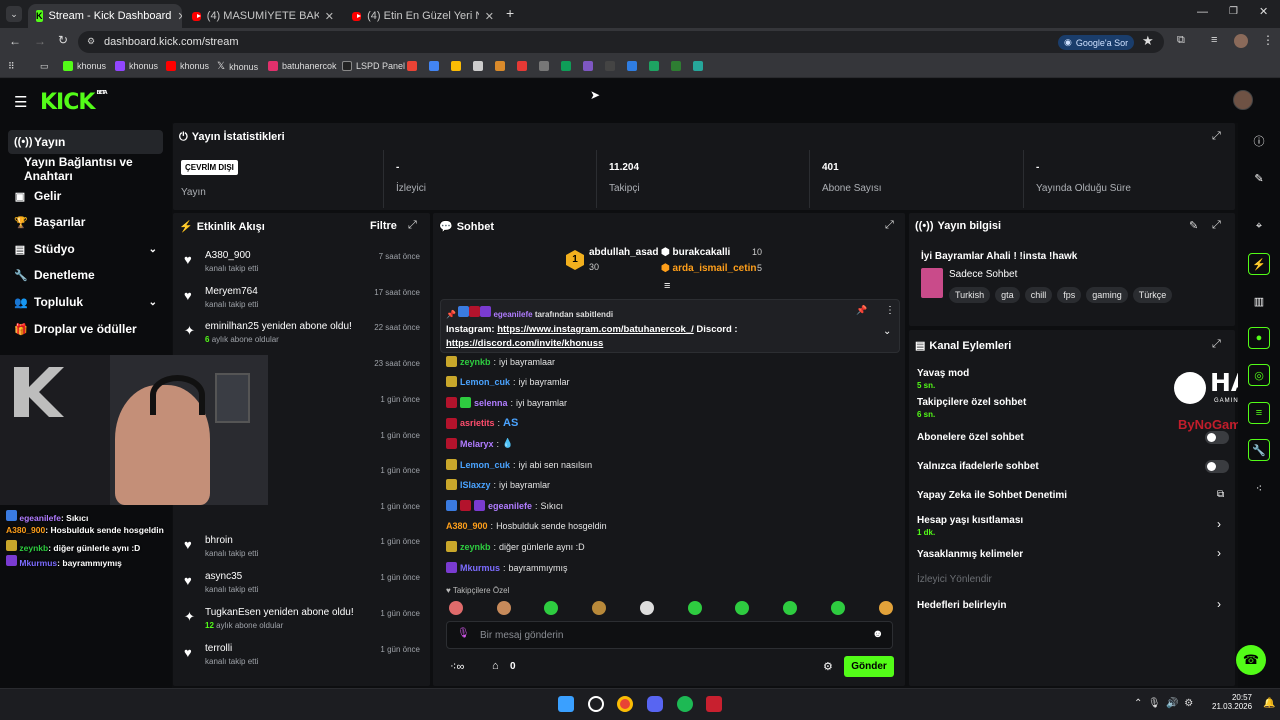 This screenshot has width=1280, height=720. What do you see at coordinates (708, 268) in the screenshot?
I see `leader-3-name: ⬢ arda_ismail_cetin` at bounding box center [708, 268].